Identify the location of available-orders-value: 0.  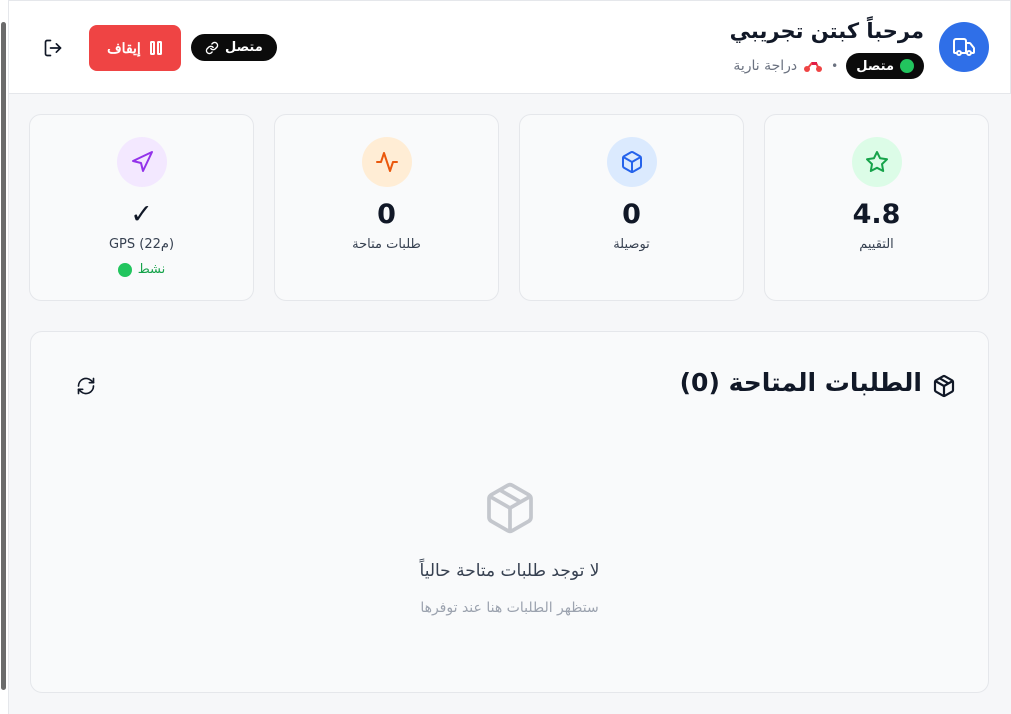
(386, 214).